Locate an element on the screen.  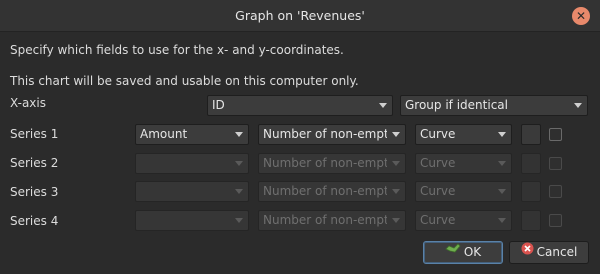
series-2-aggregate-select: Number of non-empt is located at coordinates (332, 163).